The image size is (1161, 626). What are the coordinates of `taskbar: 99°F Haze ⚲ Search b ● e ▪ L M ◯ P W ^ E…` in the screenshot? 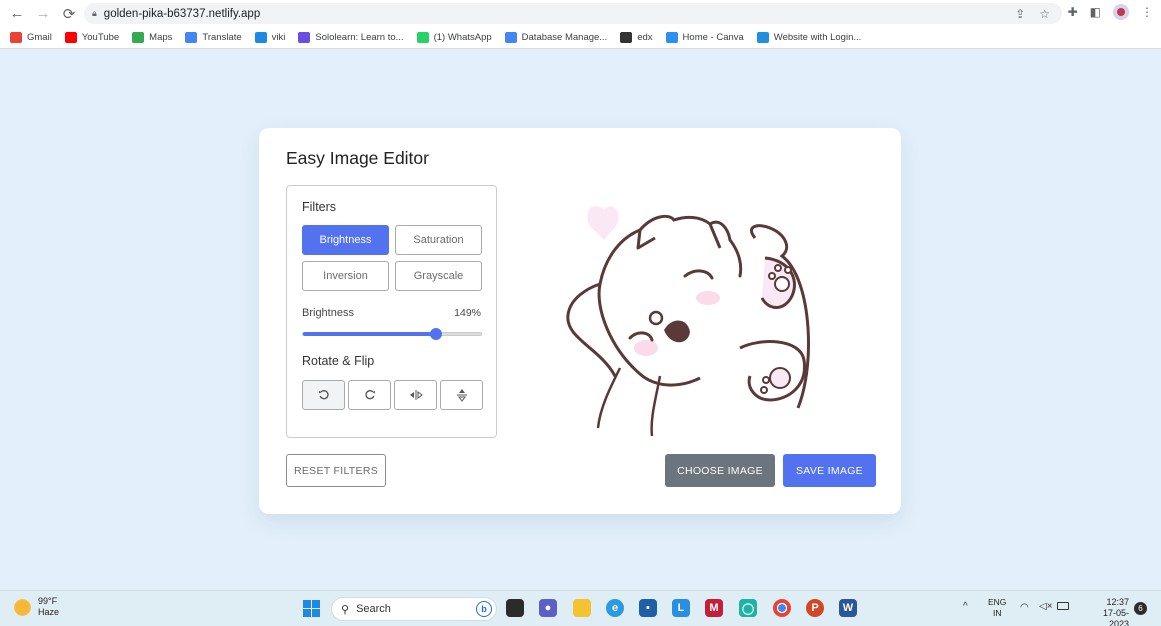 It's located at (580, 608).